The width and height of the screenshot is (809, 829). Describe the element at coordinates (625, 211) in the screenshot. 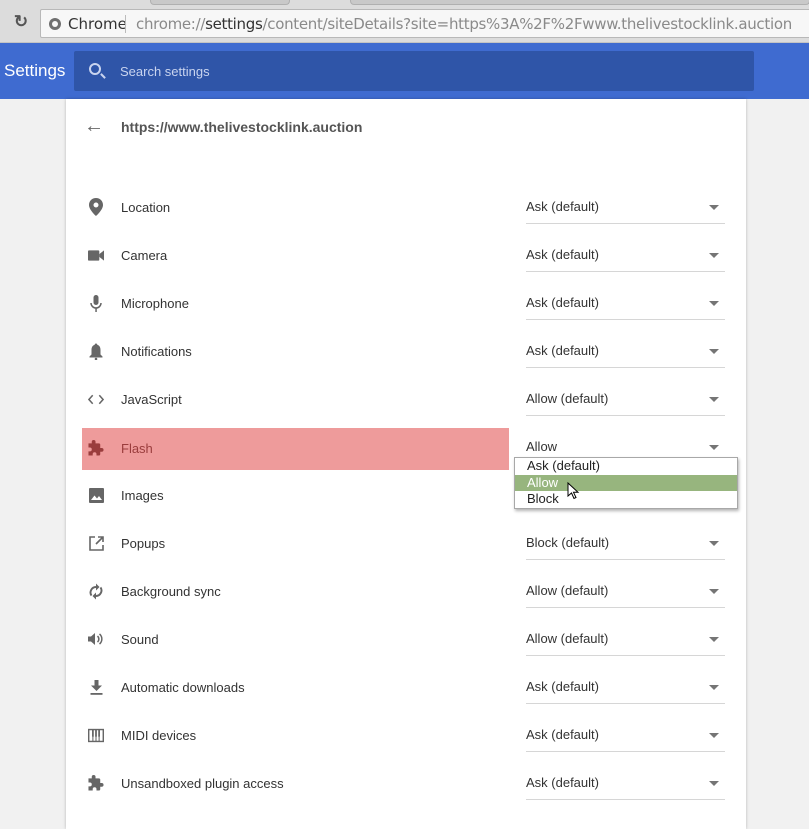

I see `permission-select-location: Ask (default)` at that location.